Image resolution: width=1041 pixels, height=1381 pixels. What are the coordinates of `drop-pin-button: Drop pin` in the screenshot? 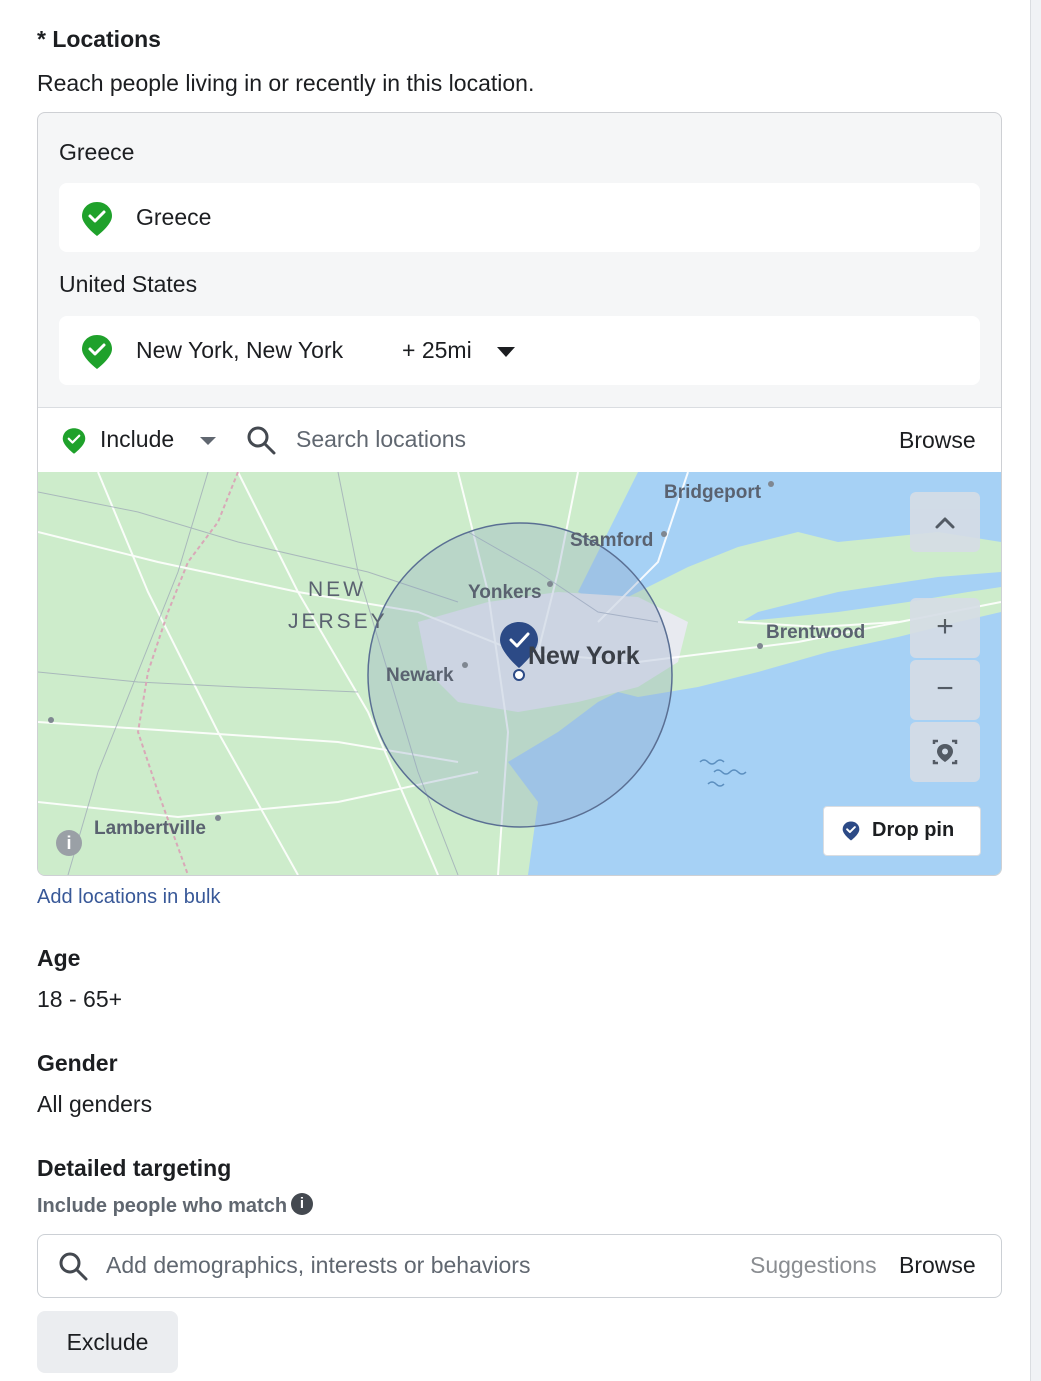 It's located at (902, 831).